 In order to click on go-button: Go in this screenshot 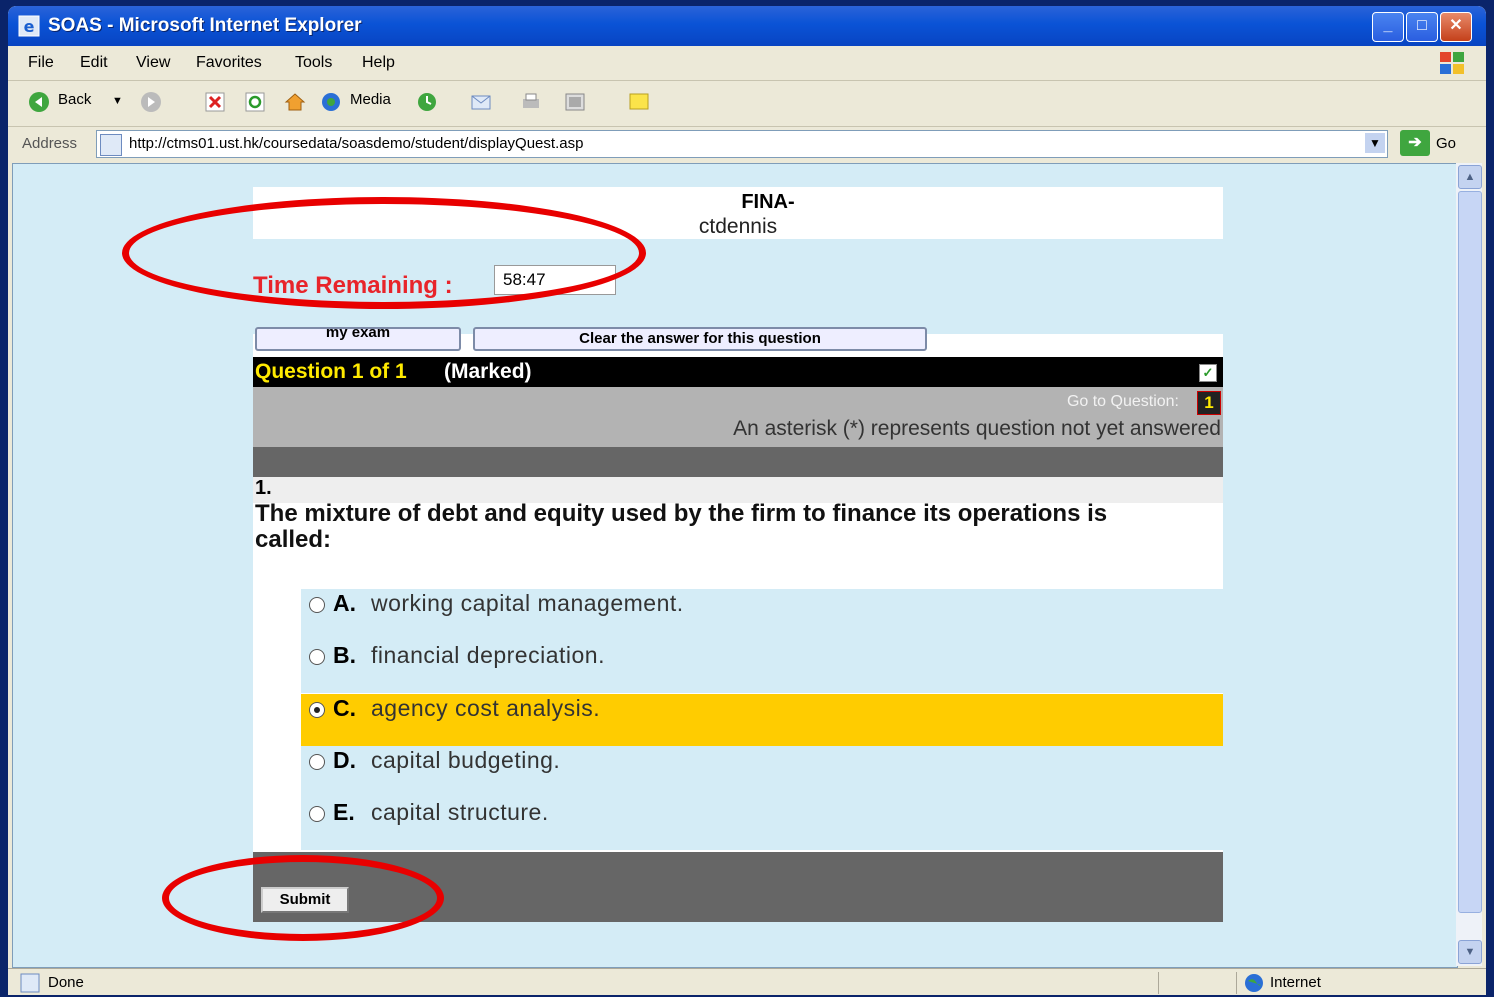, I will do `click(1446, 143)`.